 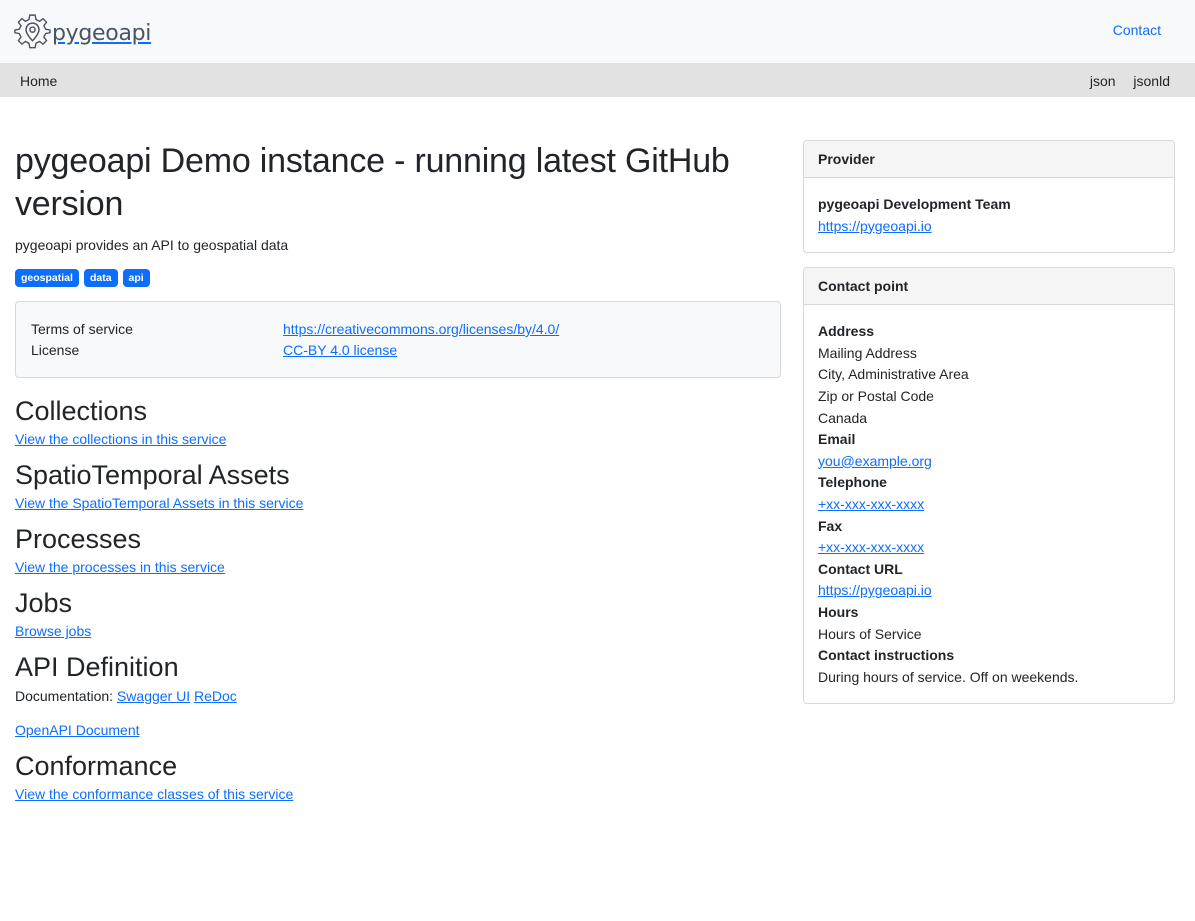 I want to click on api-definition-heading: API Definition, so click(x=97, y=667).